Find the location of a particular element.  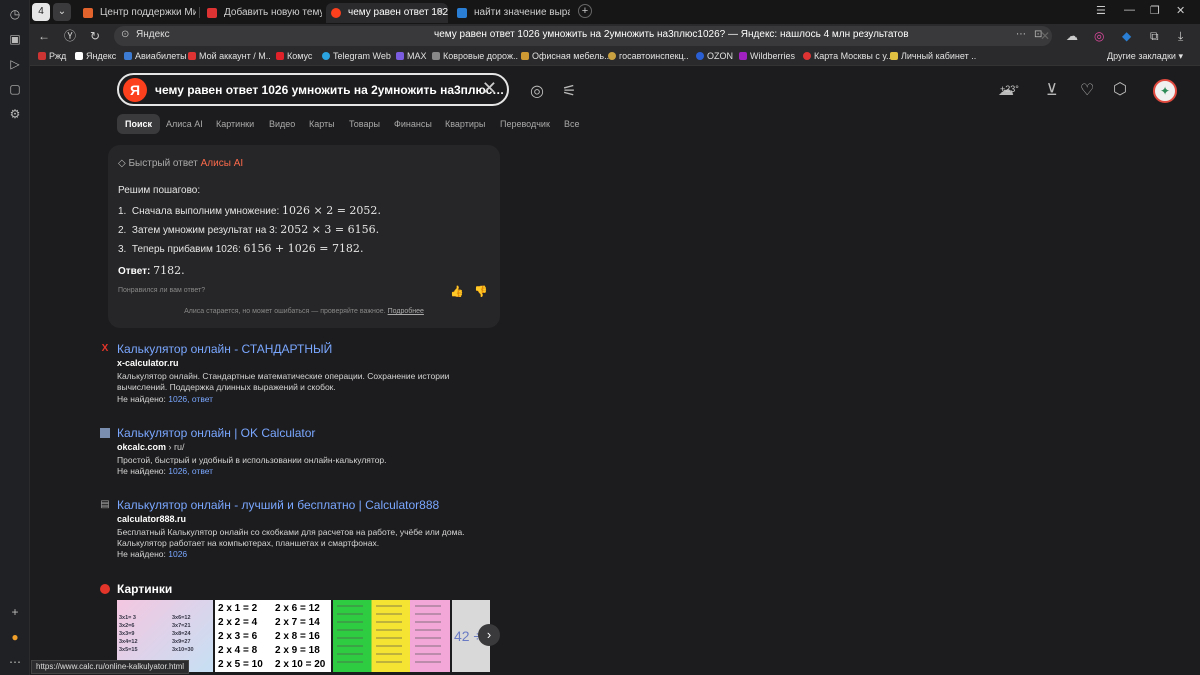

bookmark-item: Мой аккаунт / М.. is located at coordinates (229, 56).